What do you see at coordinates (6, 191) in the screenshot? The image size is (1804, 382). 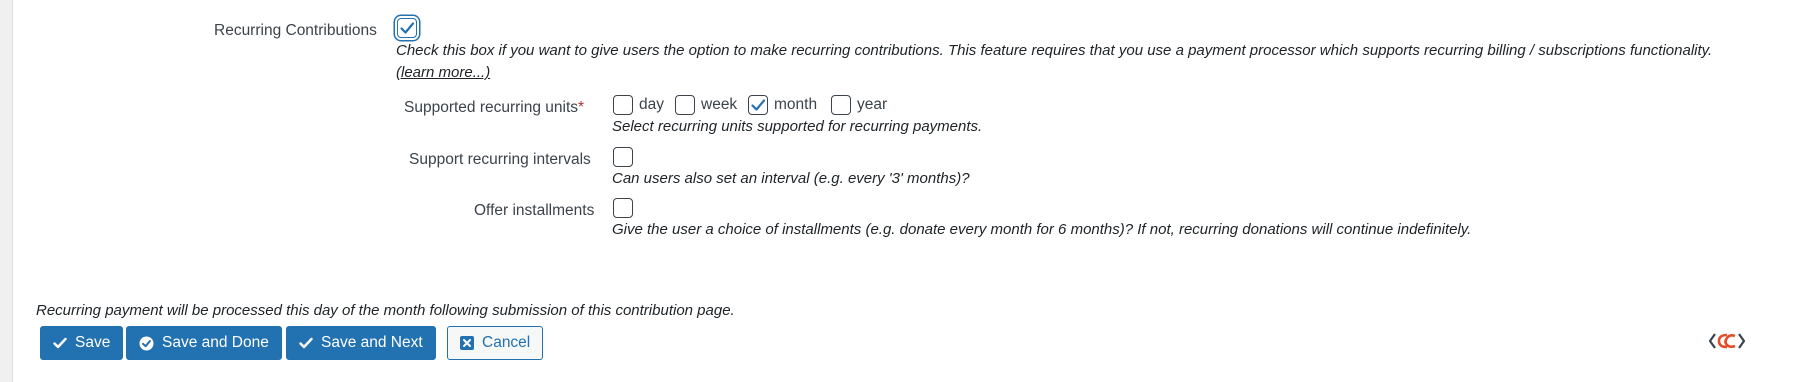 I see `admin-sidebar-edge` at bounding box center [6, 191].